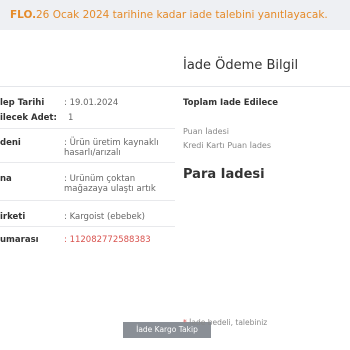  Describe the element at coordinates (19, 240) in the screenshot. I see `tracking-number-label: umarası` at that location.